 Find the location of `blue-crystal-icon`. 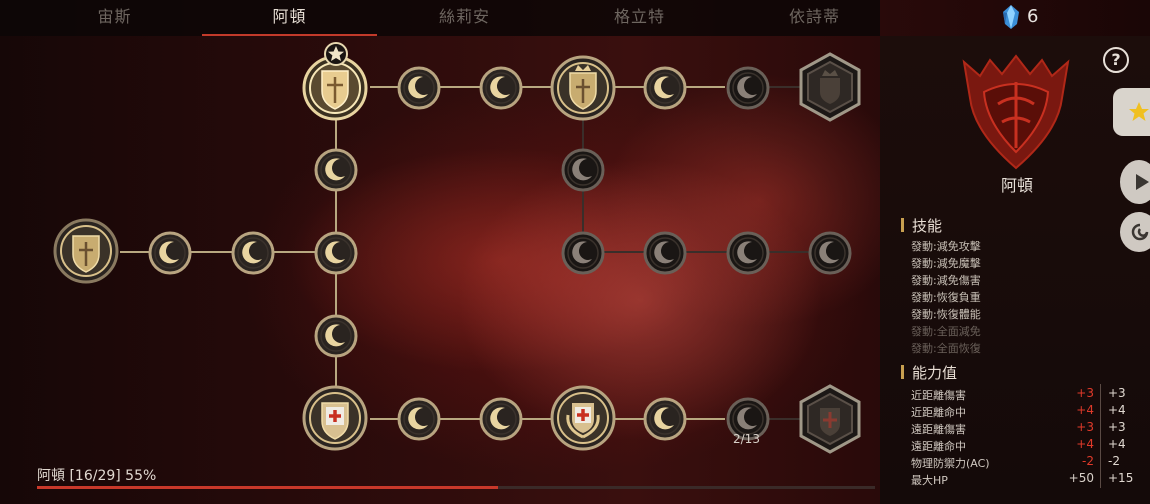

blue-crystal-icon is located at coordinates (1011, 17).